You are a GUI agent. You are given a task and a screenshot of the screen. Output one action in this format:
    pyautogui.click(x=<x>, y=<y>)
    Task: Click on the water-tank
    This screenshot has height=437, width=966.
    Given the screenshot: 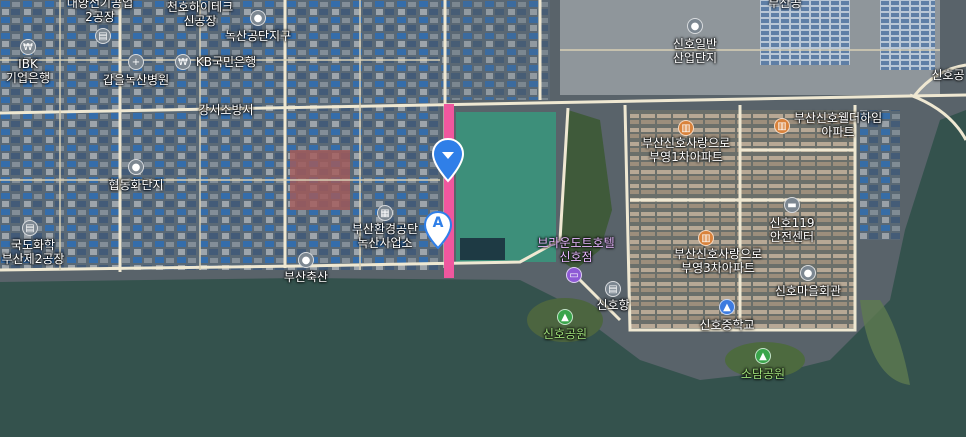 What is the action you would take?
    pyautogui.click(x=482, y=249)
    